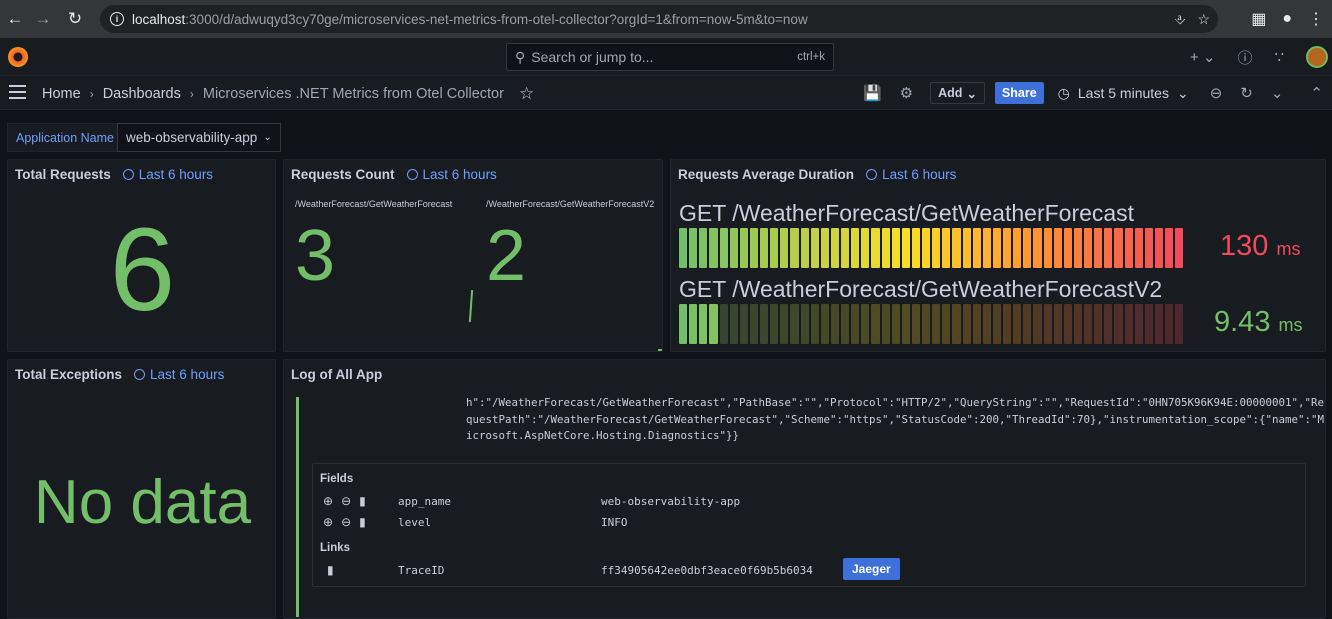  I want to click on refresh-interval-chevron-icon: ⌄, so click(1277, 93).